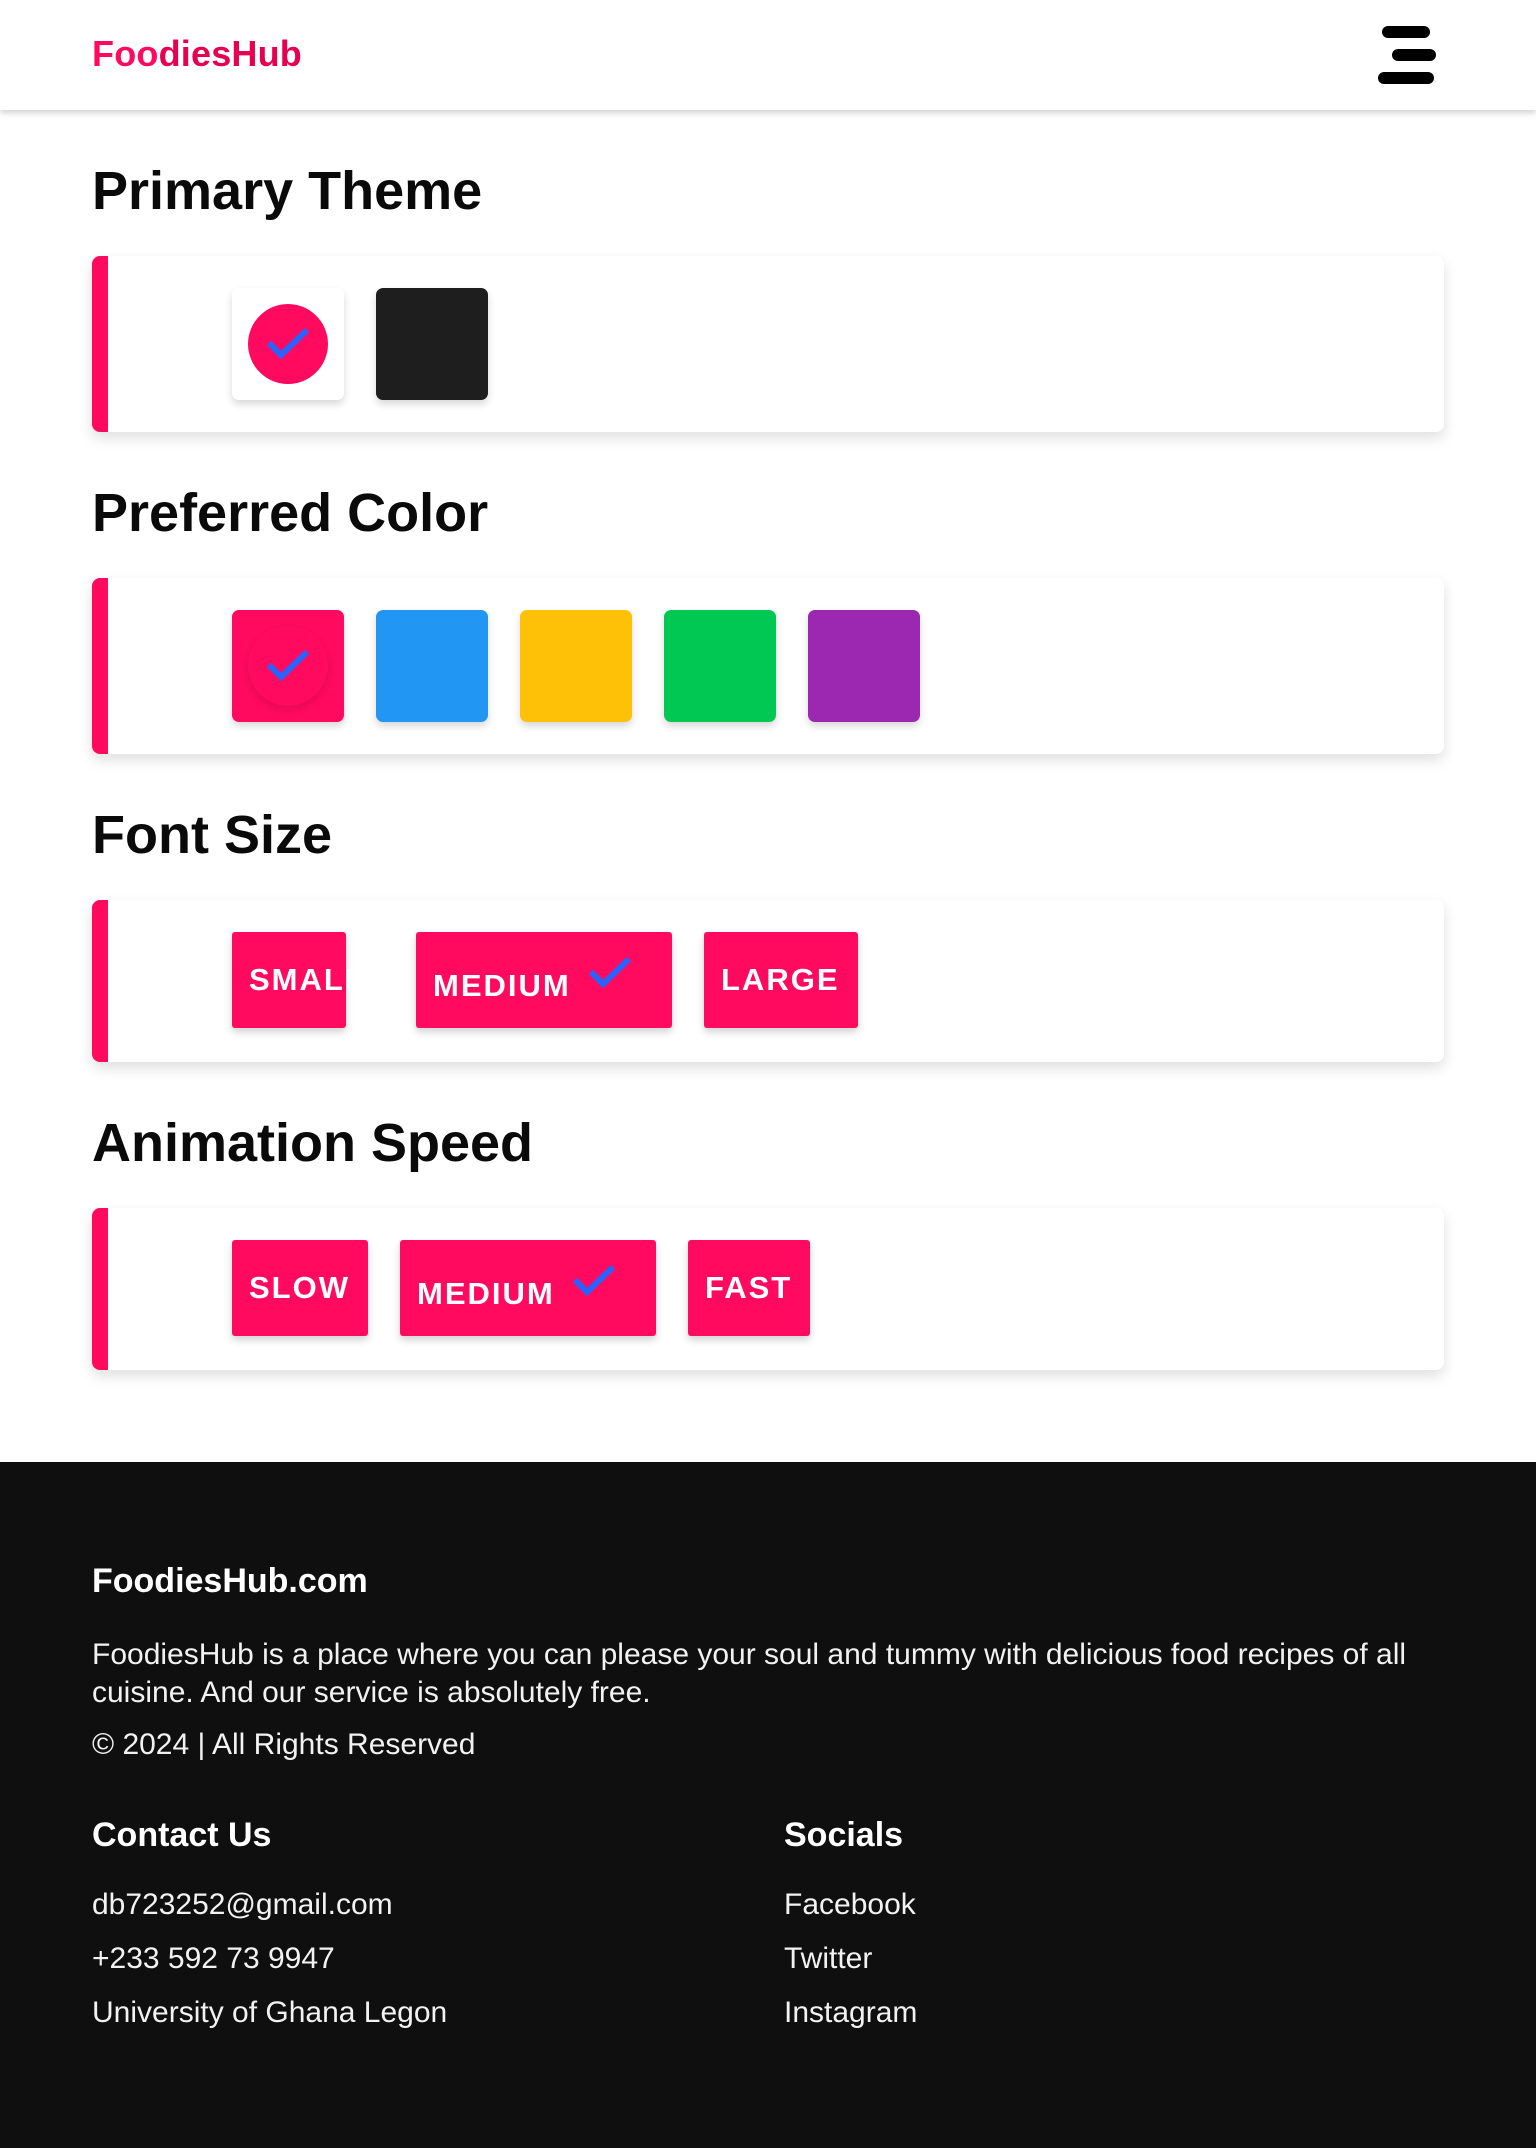 The height and width of the screenshot is (2148, 1536). What do you see at coordinates (1406, 78) in the screenshot?
I see `menu-line-bottom` at bounding box center [1406, 78].